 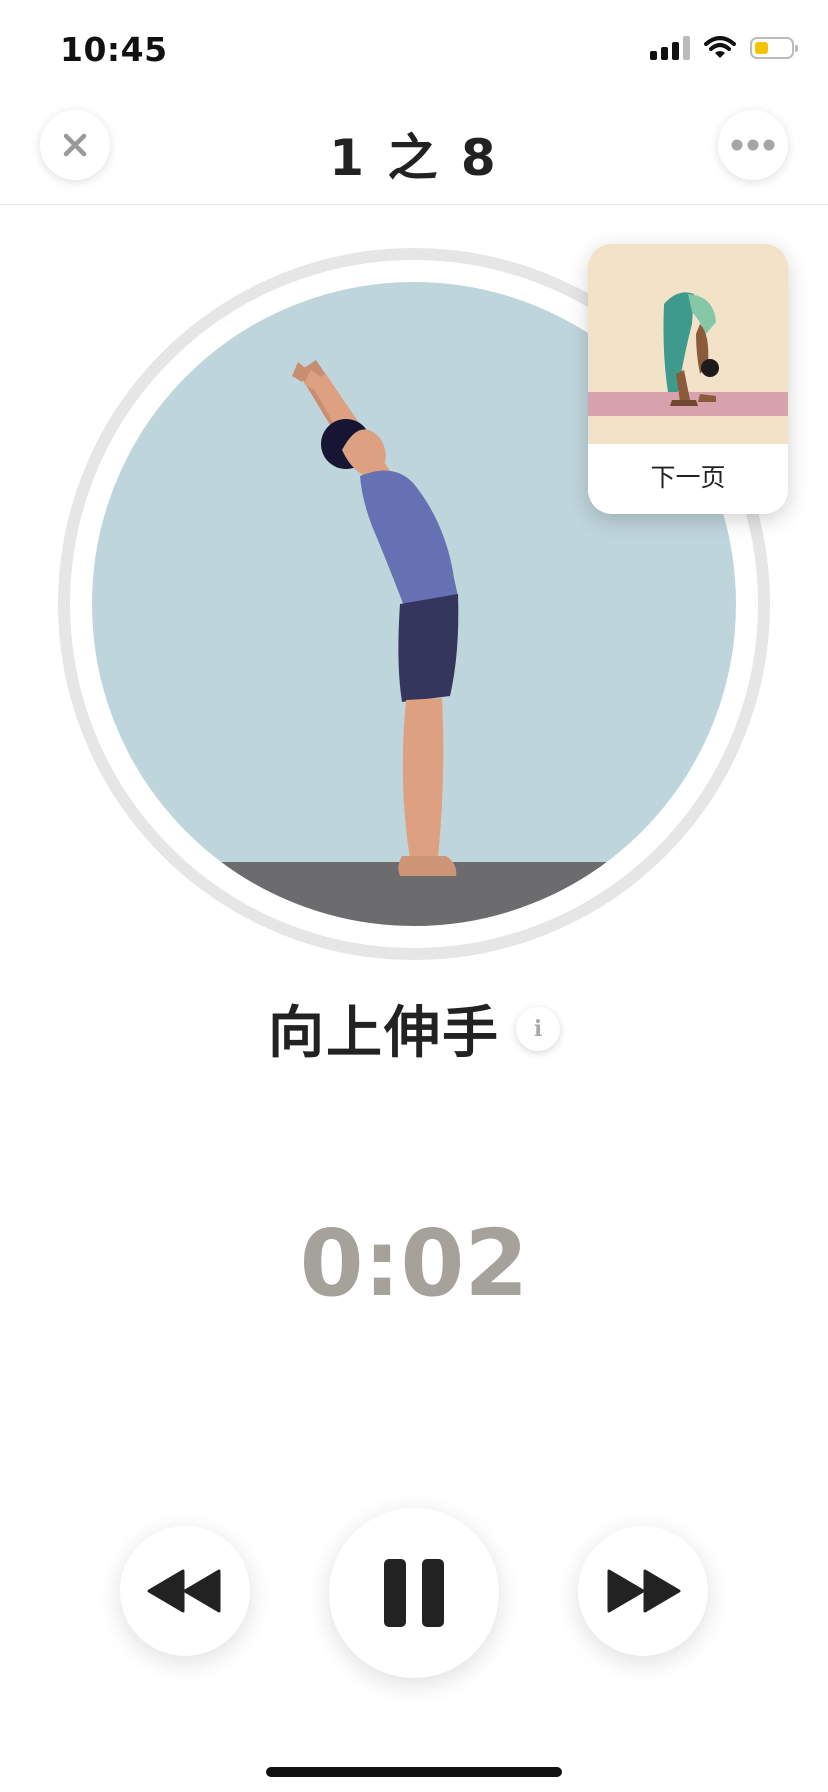 I want to click on rewind-icon, so click(x=184, y=1591).